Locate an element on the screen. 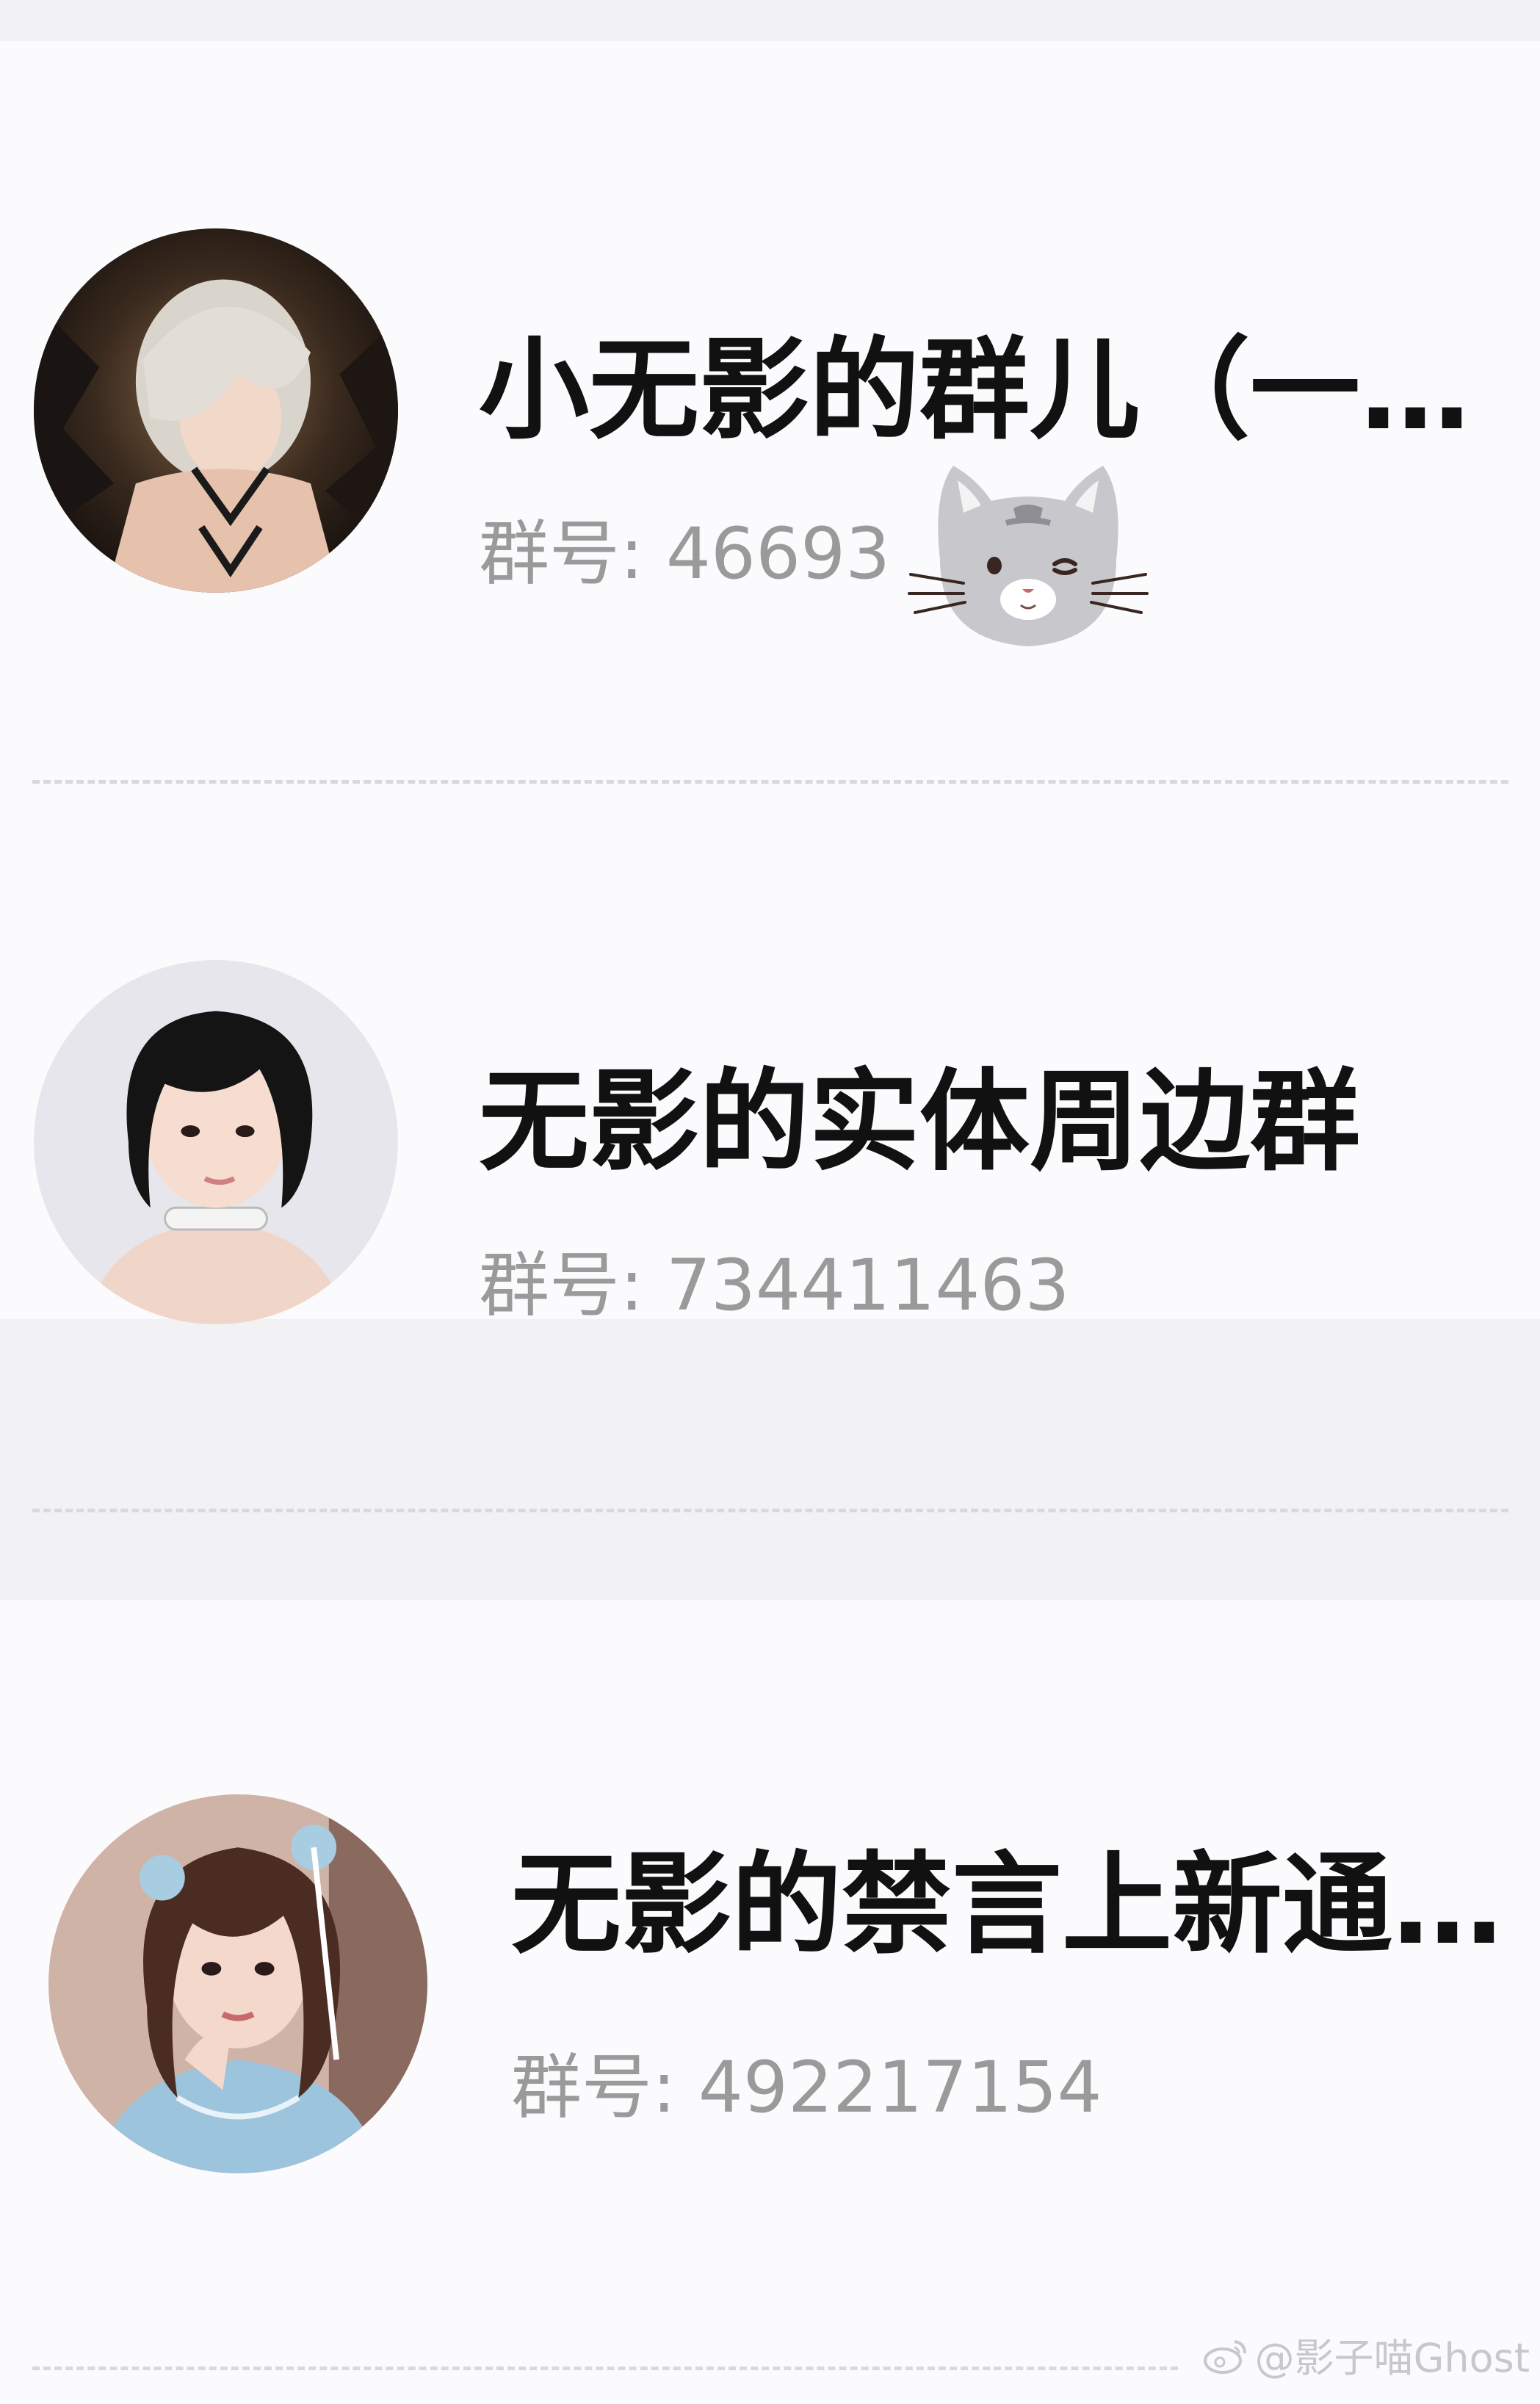  weibo-watermark: @影子喵Ghost is located at coordinates (1366, 2355).